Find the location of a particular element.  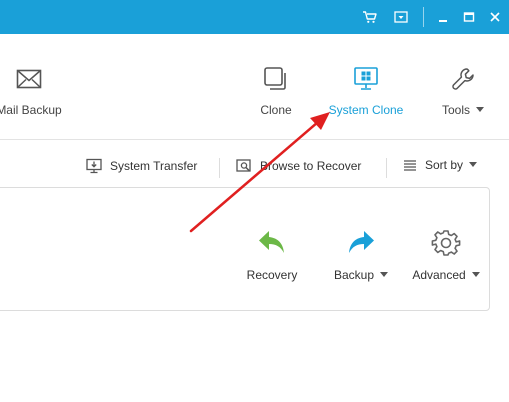

browse-to-recover-button: Browse to Recover is located at coordinates (298, 166).